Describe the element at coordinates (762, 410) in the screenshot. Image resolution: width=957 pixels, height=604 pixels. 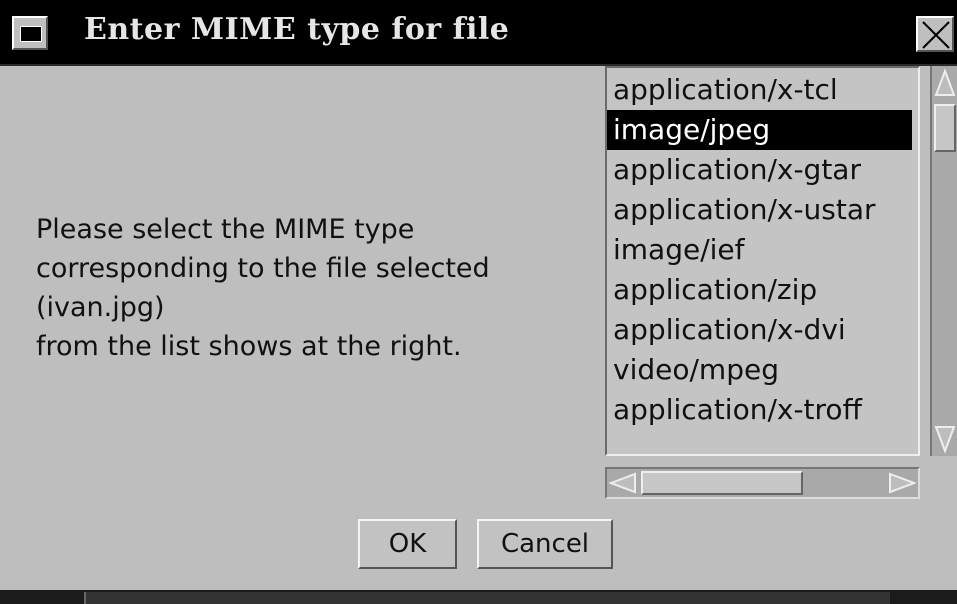
I see `list-item: application/x-troff` at that location.